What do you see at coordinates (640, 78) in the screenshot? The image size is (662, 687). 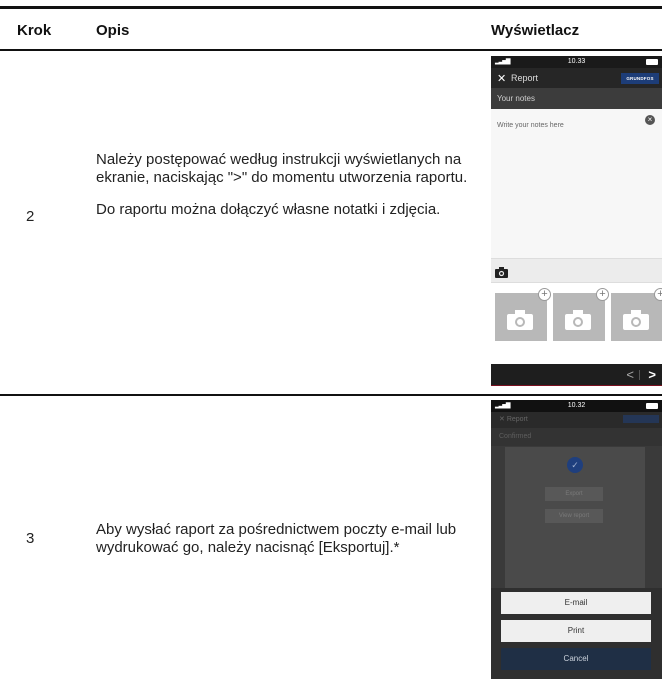 I see `brand-logo: GRUNDFOS` at bounding box center [640, 78].